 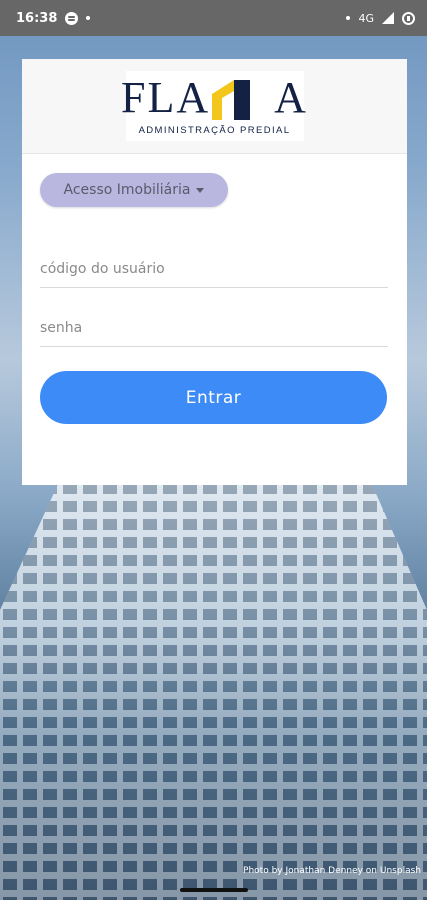 I want to click on signal-icon, so click(x=388, y=18).